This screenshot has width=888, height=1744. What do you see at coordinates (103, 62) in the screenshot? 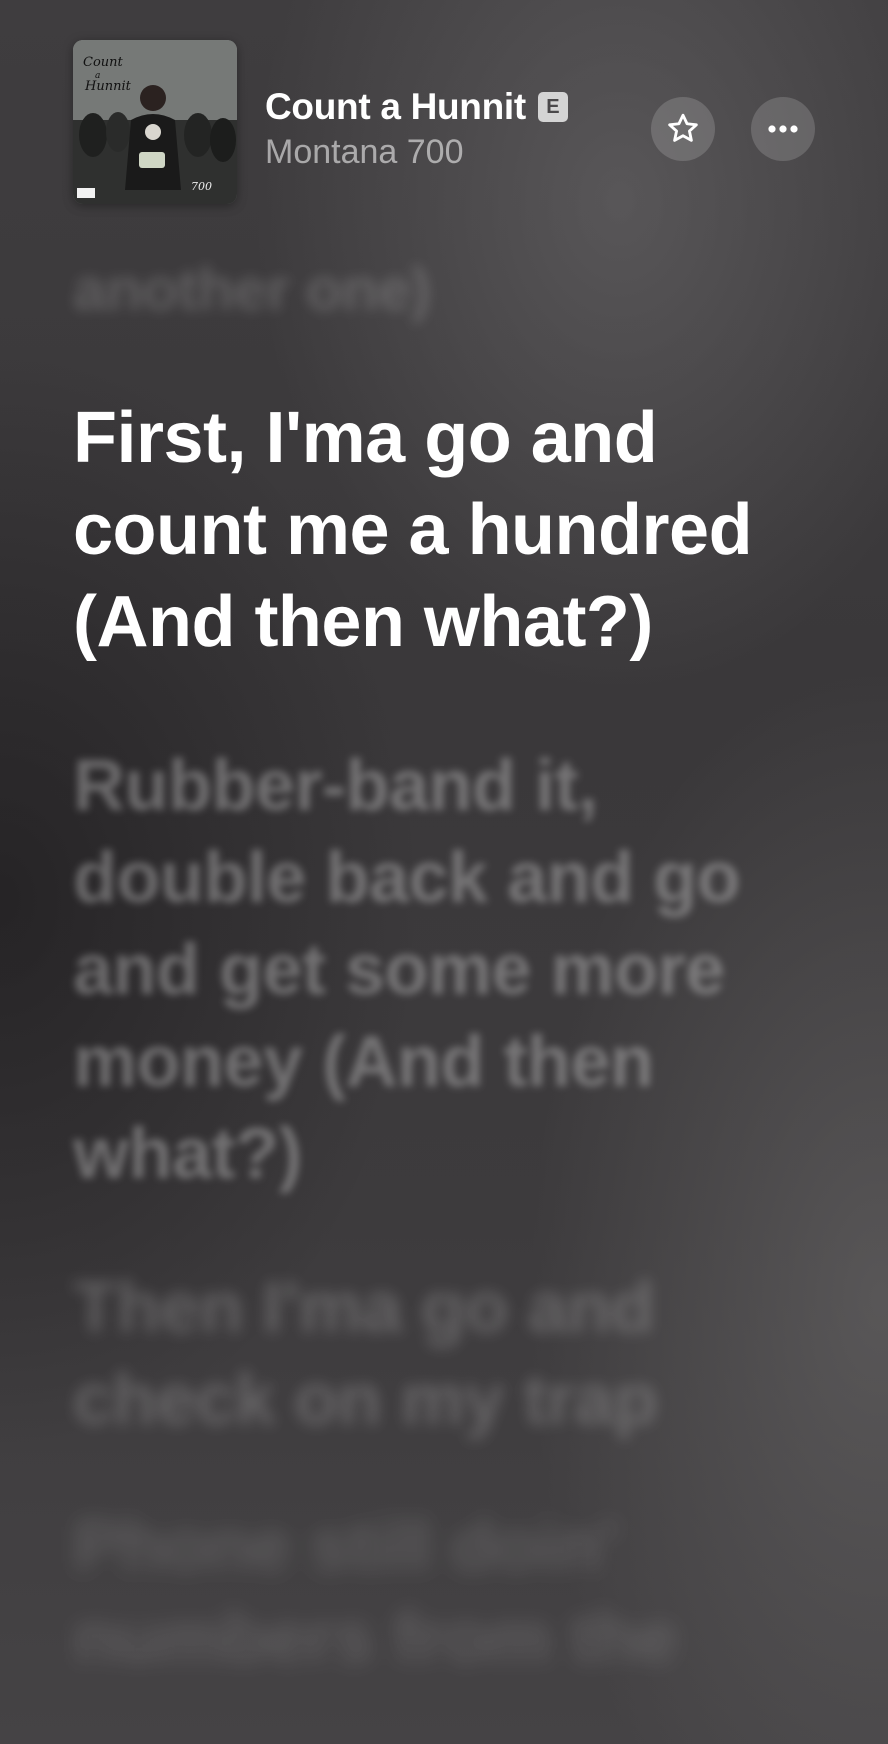
I see `svg-text: Count` at bounding box center [103, 62].